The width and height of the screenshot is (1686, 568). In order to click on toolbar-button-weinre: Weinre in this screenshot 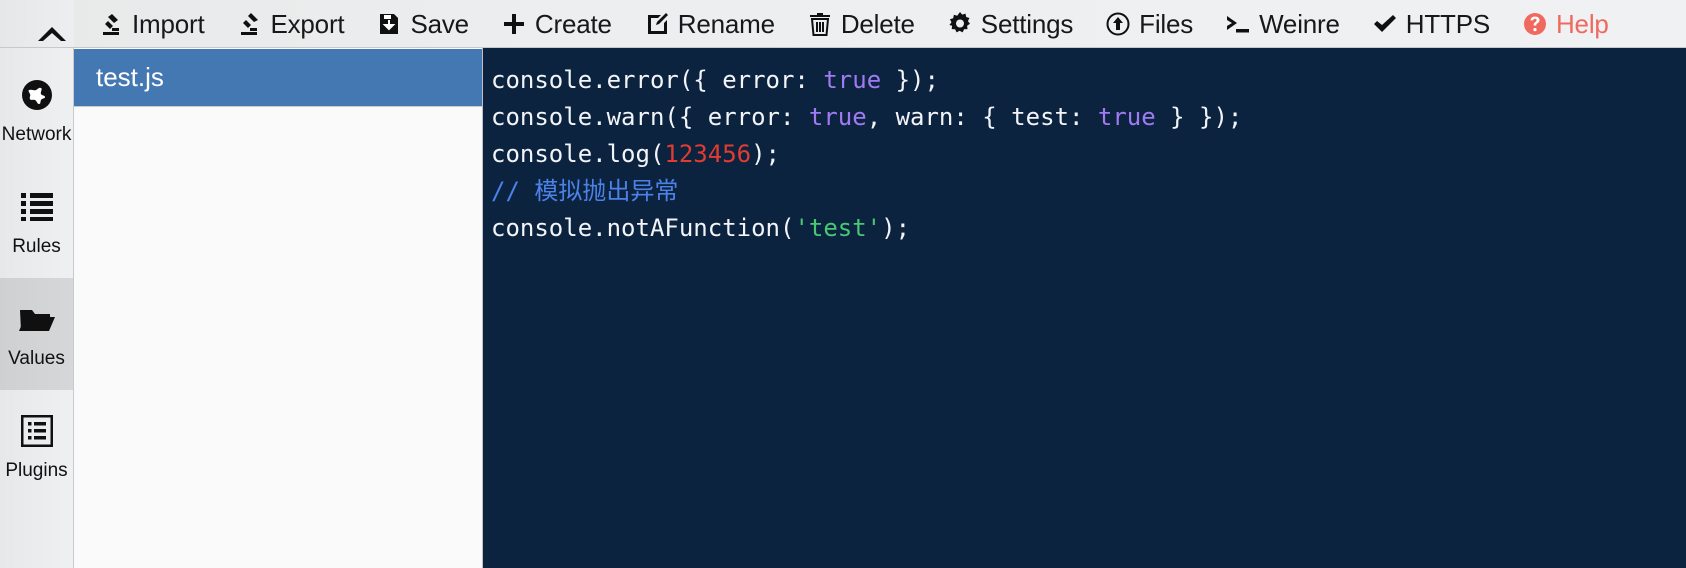, I will do `click(1282, 23)`.